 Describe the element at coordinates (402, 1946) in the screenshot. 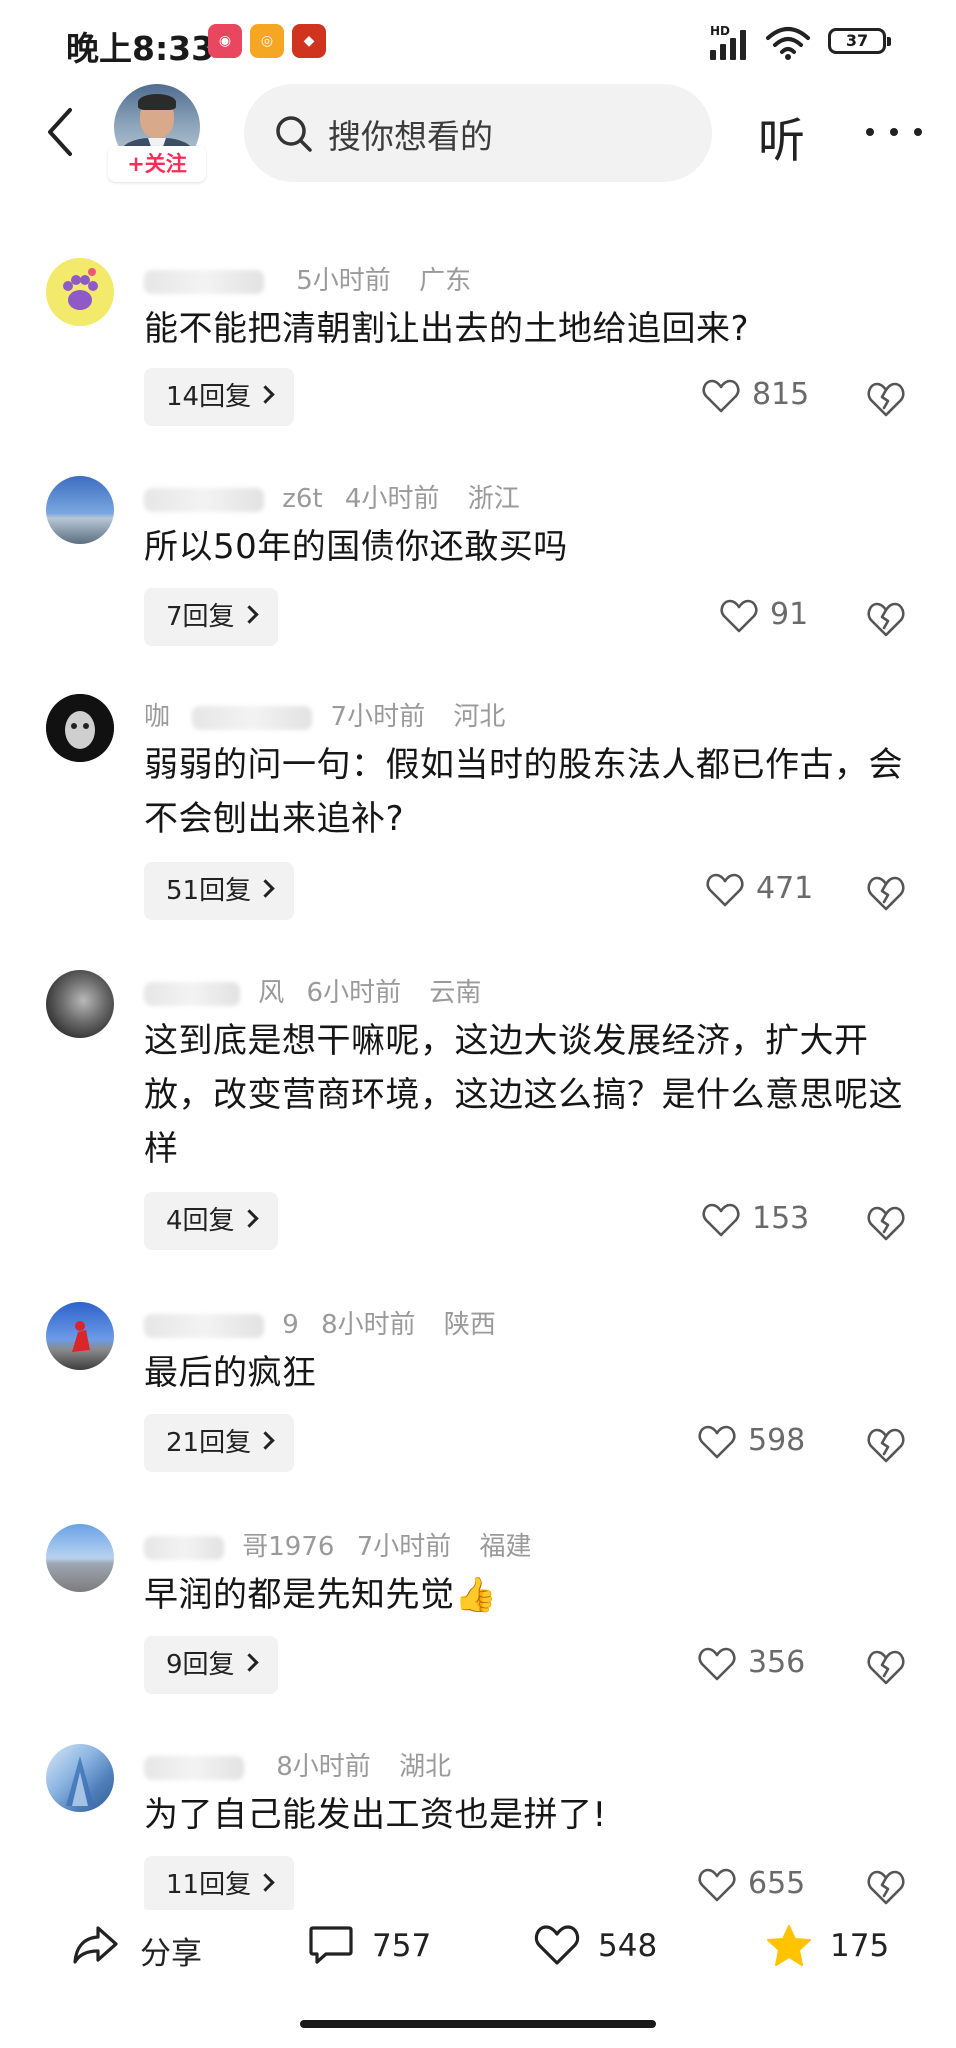

I see `comment-count: 757` at that location.